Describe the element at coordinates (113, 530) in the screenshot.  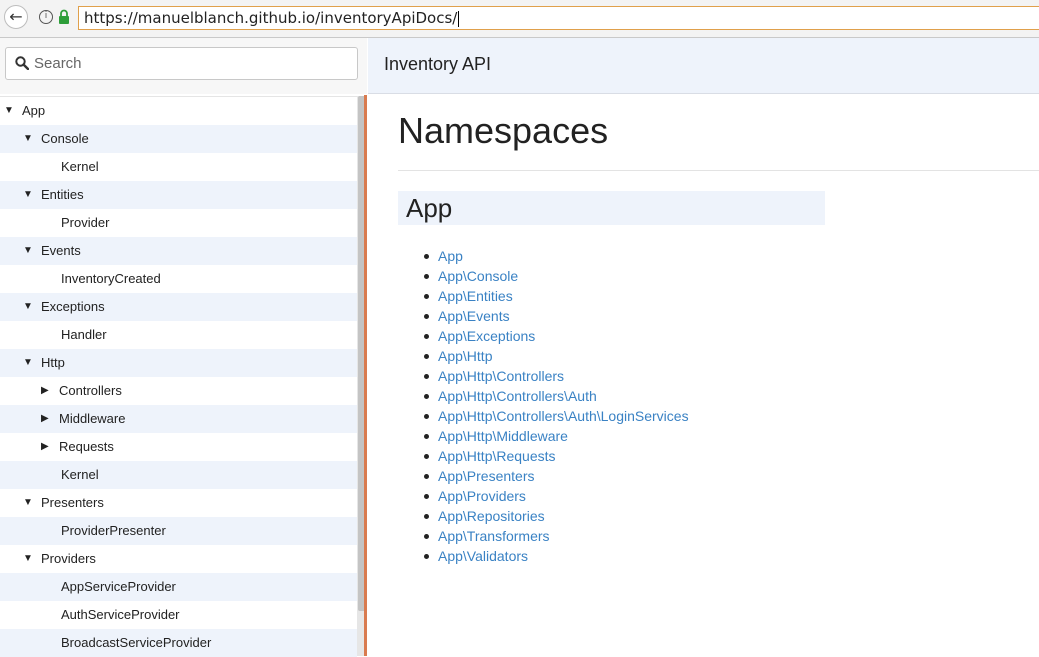
I see `tree-item-label: ProviderPresenter` at that location.